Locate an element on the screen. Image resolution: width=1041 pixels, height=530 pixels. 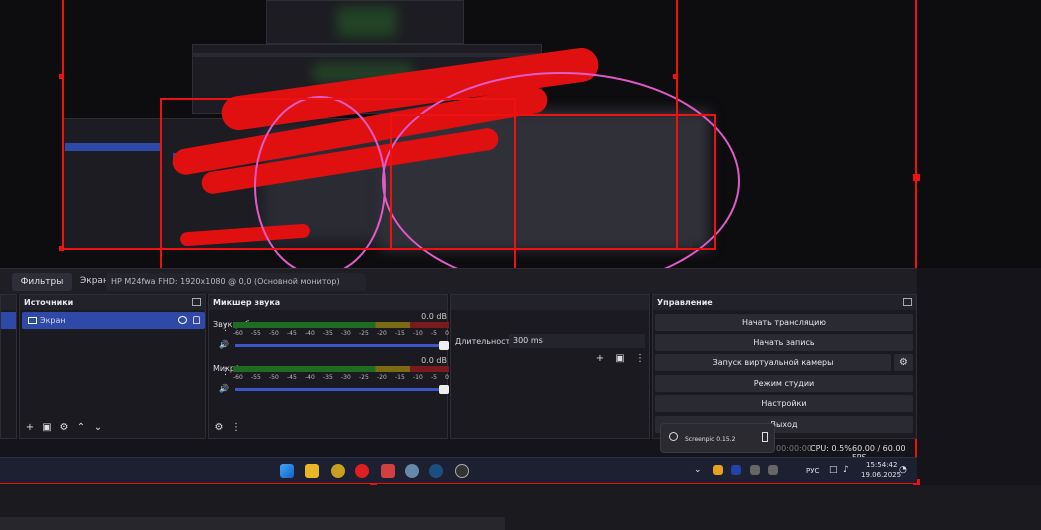
yandex-browser-icon is located at coordinates (362, 471).